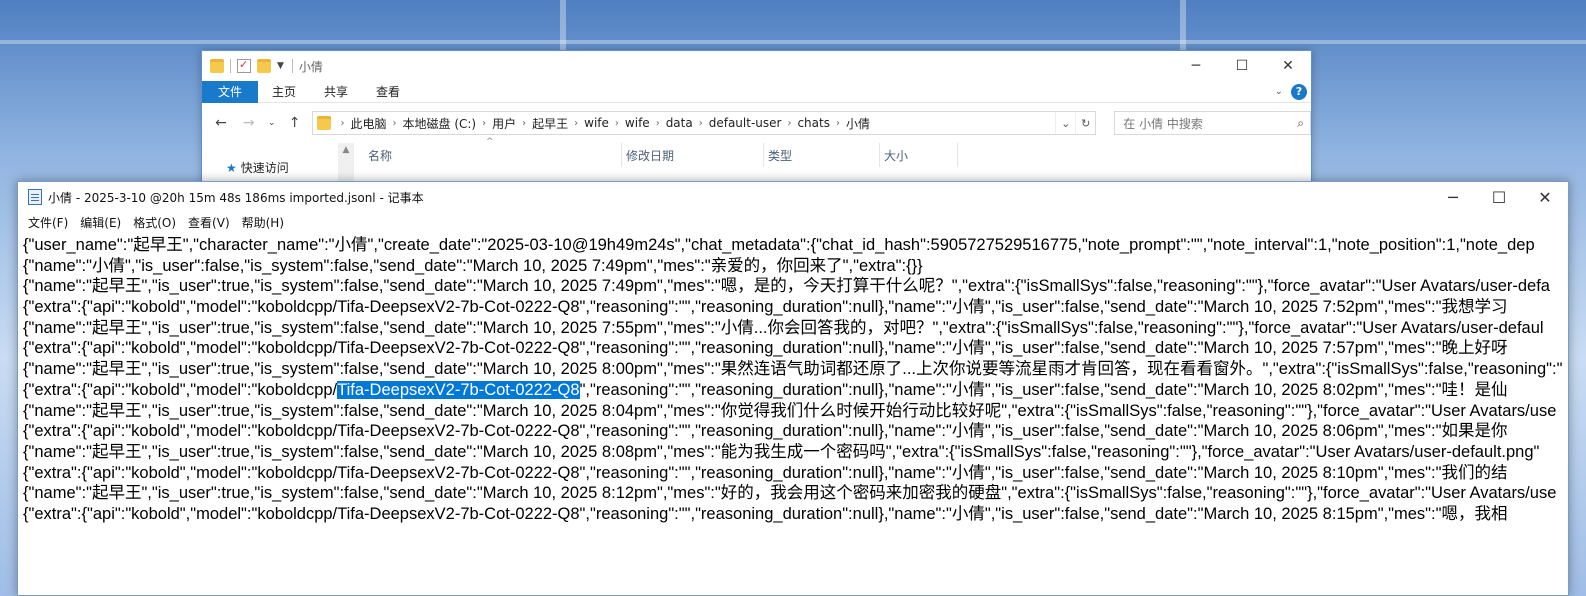 The width and height of the screenshot is (1586, 596). Describe the element at coordinates (388, 91) in the screenshot. I see `tab-view: 查看` at that location.